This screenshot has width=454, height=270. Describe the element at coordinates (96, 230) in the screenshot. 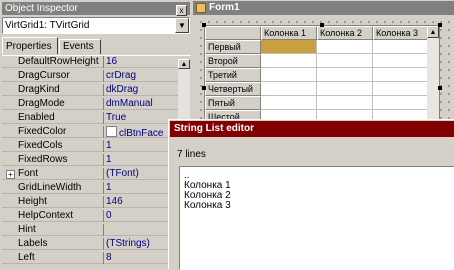

I see `property-row: Hint` at that location.